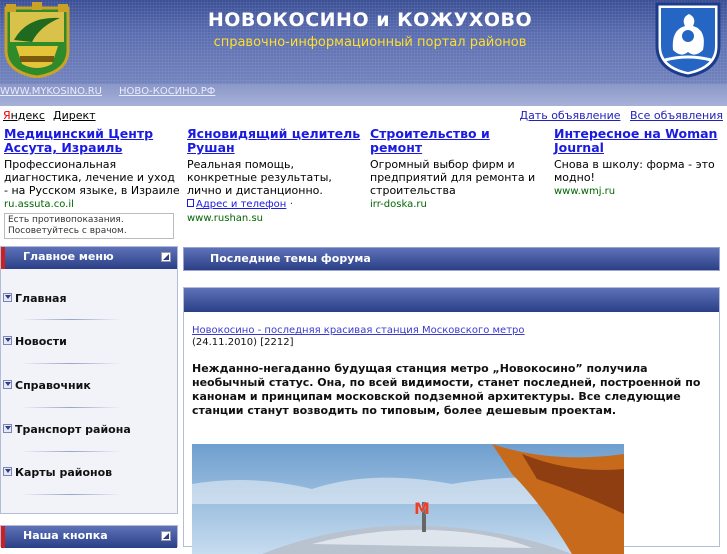 The height and width of the screenshot is (554, 727). I want to click on mykosino-link: WWW.MYKOSINO.RU, so click(51, 91).